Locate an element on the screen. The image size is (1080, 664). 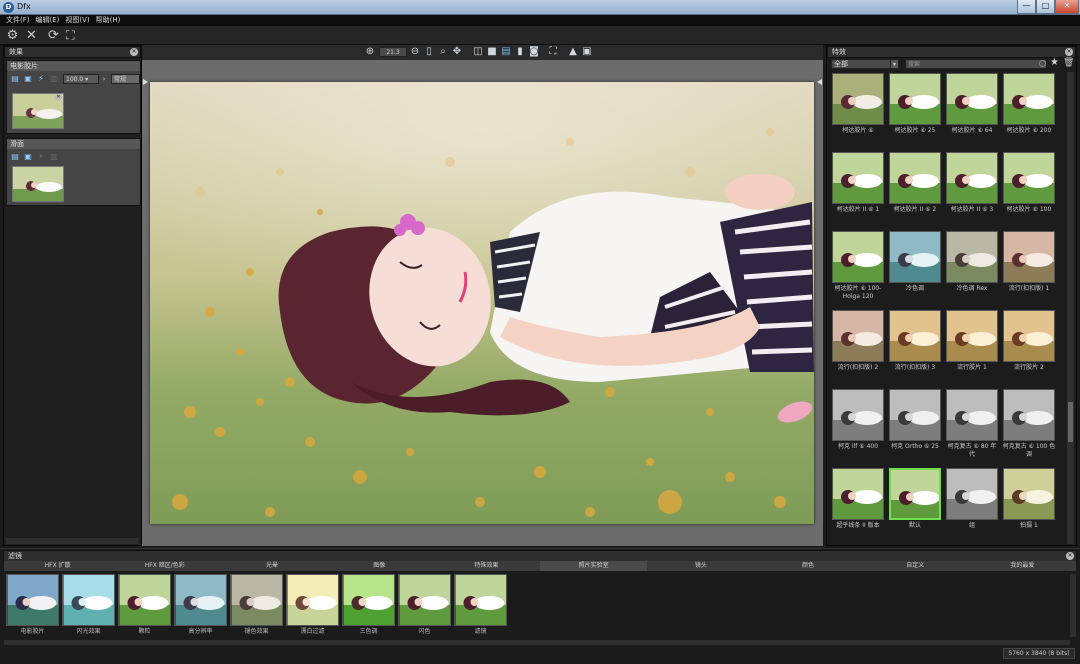
effect-thumbnail is located at coordinates (38, 184).